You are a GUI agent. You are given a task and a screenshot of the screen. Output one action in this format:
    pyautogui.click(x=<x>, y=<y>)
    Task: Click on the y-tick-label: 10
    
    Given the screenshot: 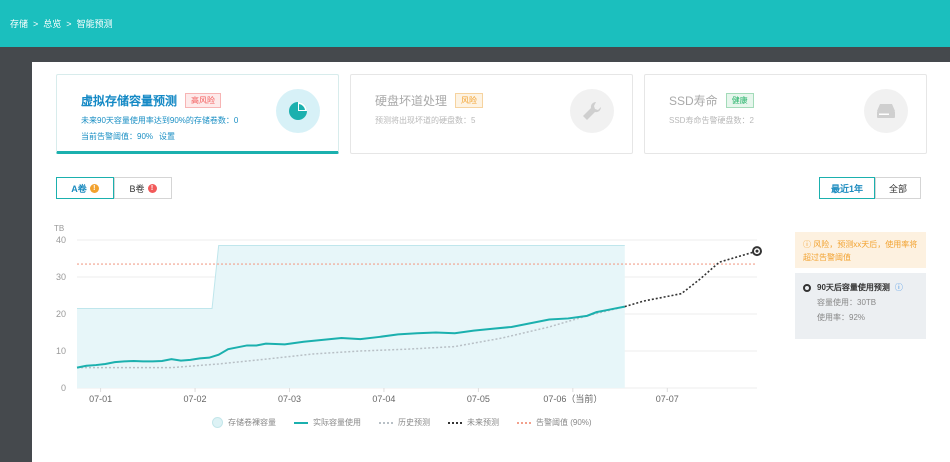 What is the action you would take?
    pyautogui.click(x=61, y=351)
    